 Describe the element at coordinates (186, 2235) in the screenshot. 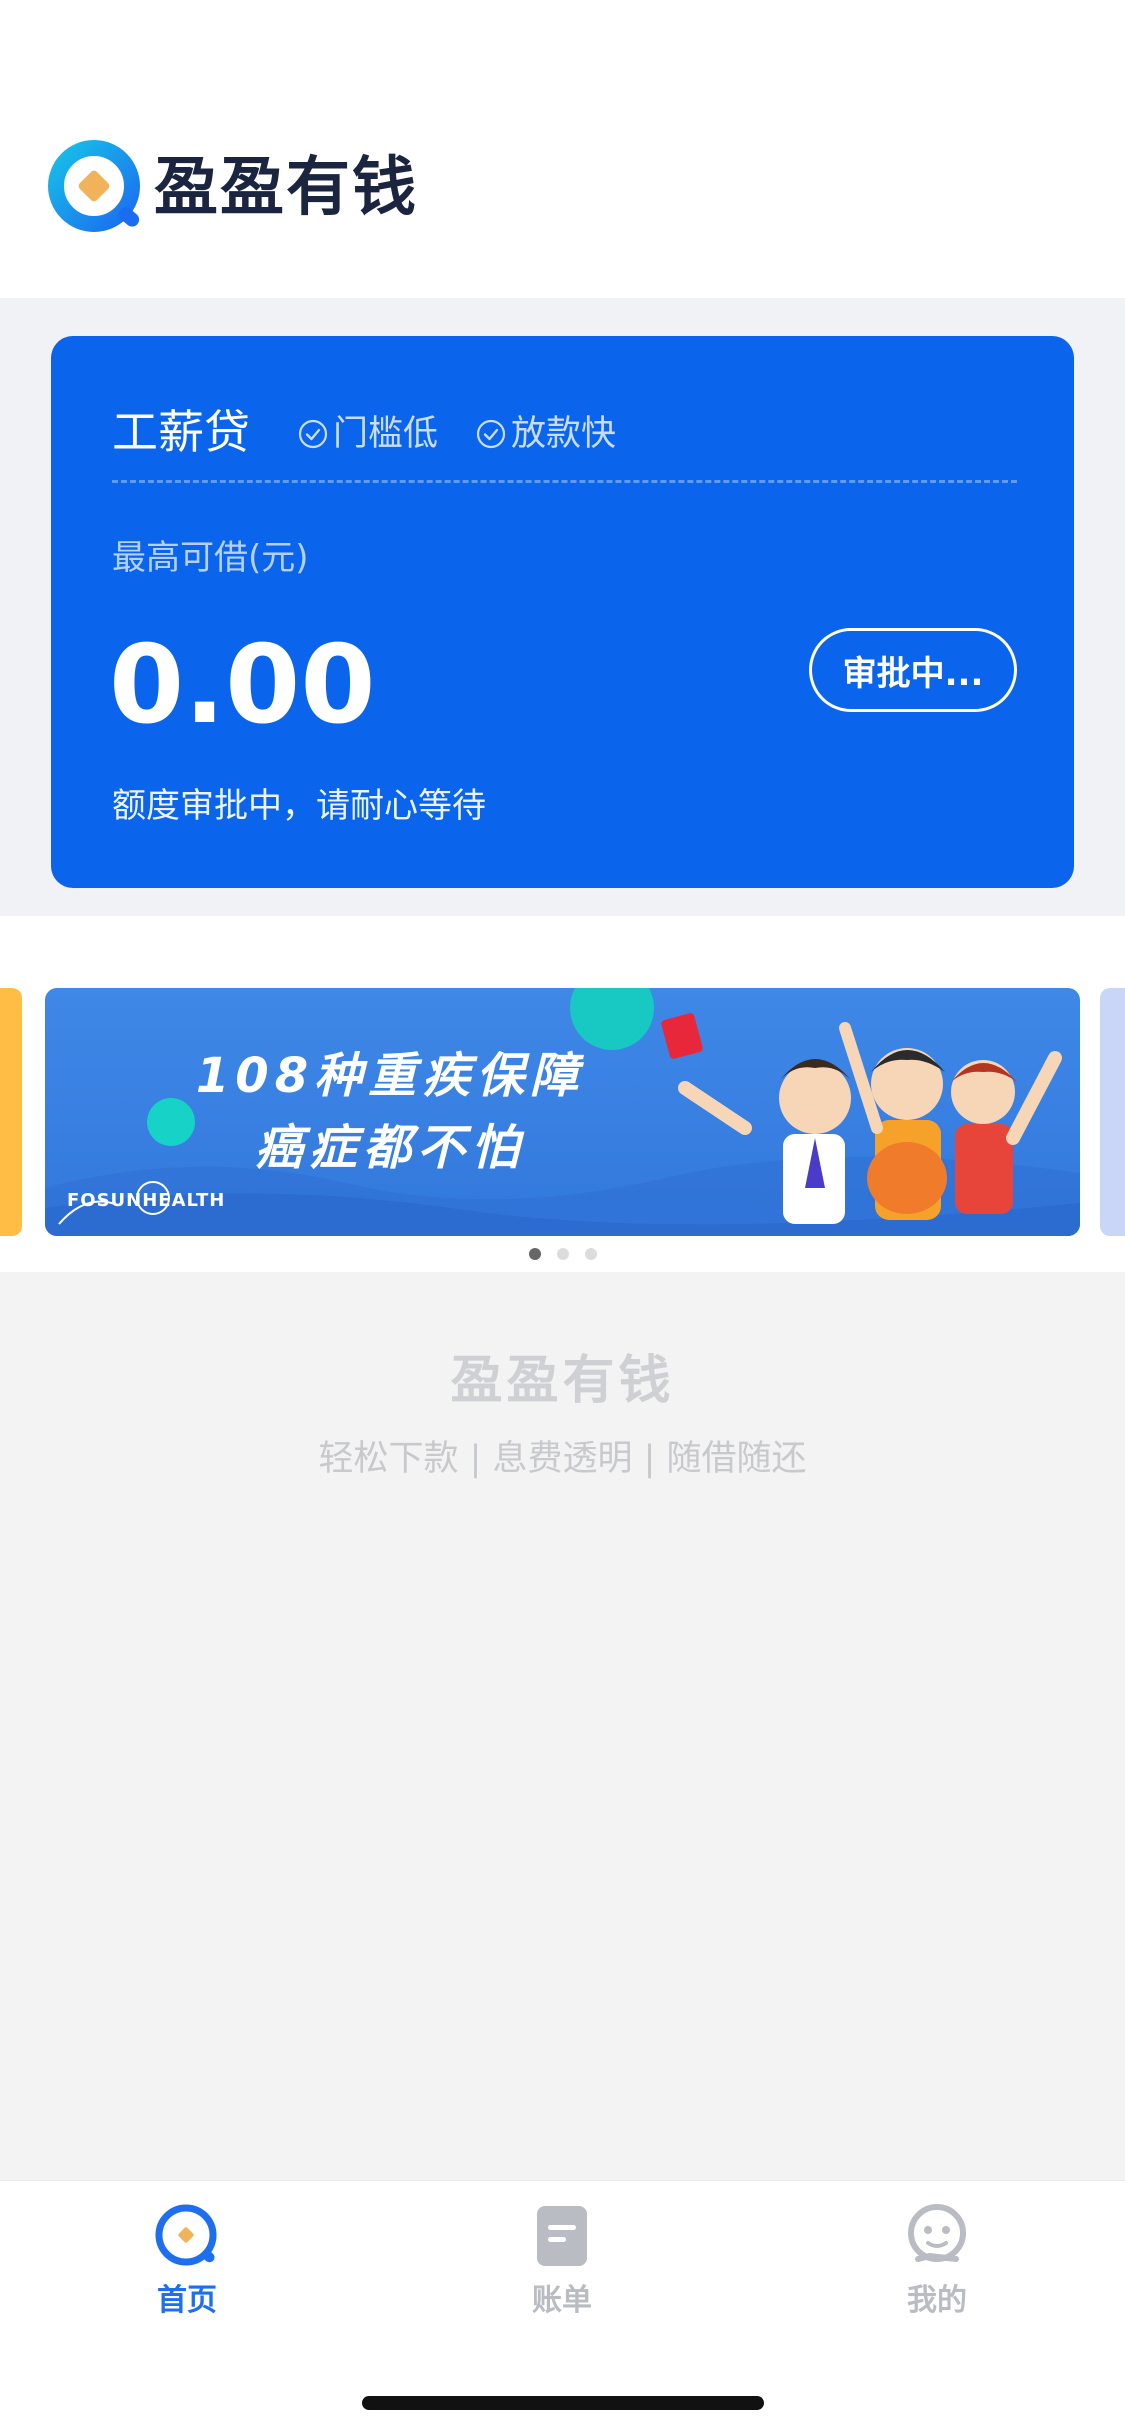

I see `home-icon` at that location.